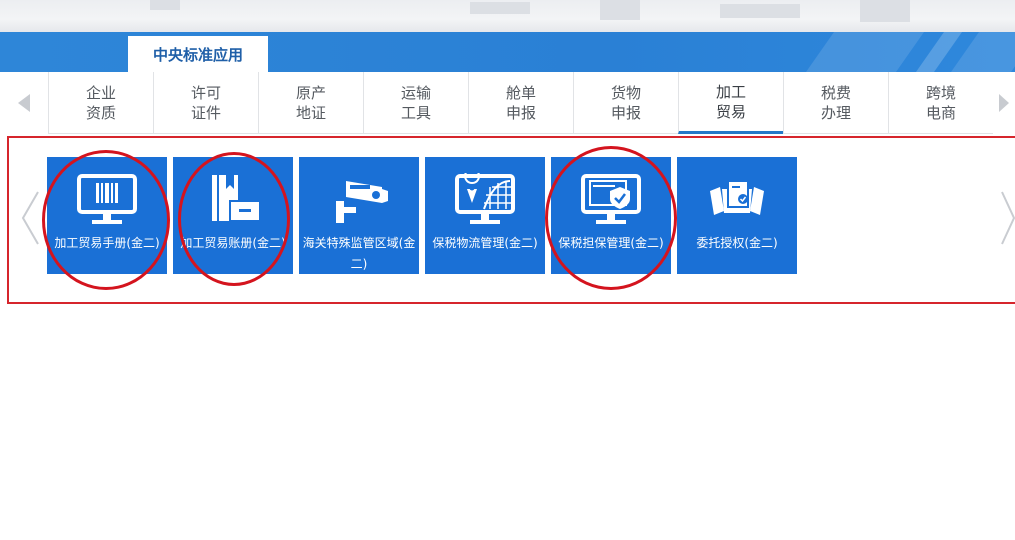 The width and height of the screenshot is (1015, 540). Describe the element at coordinates (737, 243) in the screenshot. I see `tile-label: 委托授权(金二)` at that location.